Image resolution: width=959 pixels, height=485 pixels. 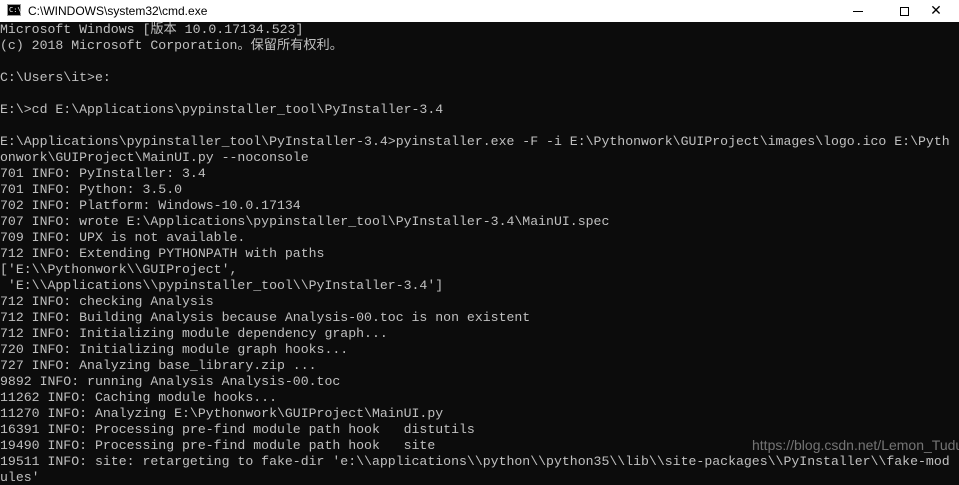 I want to click on cmd-icon: C:\, so click(x=14, y=10).